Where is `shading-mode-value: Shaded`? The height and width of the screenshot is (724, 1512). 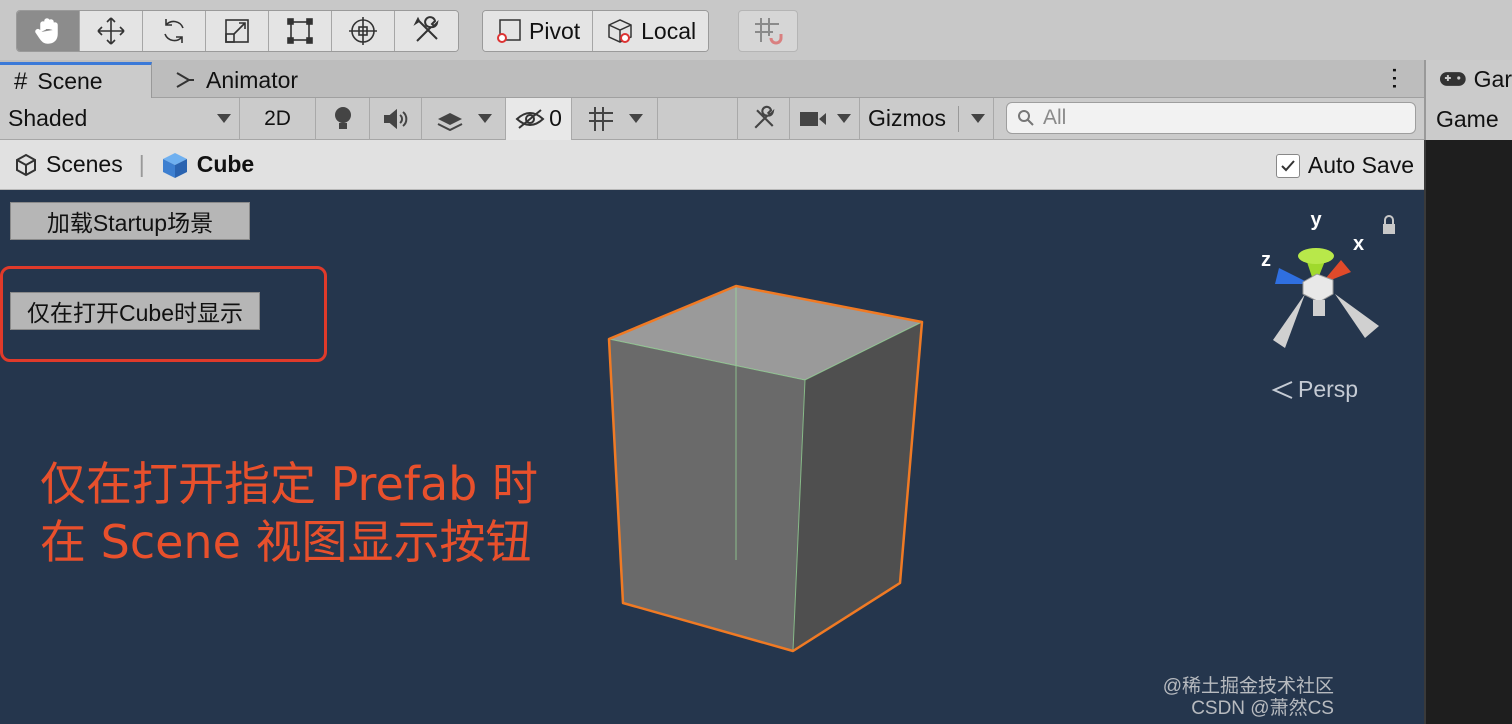 shading-mode-value: Shaded is located at coordinates (48, 118).